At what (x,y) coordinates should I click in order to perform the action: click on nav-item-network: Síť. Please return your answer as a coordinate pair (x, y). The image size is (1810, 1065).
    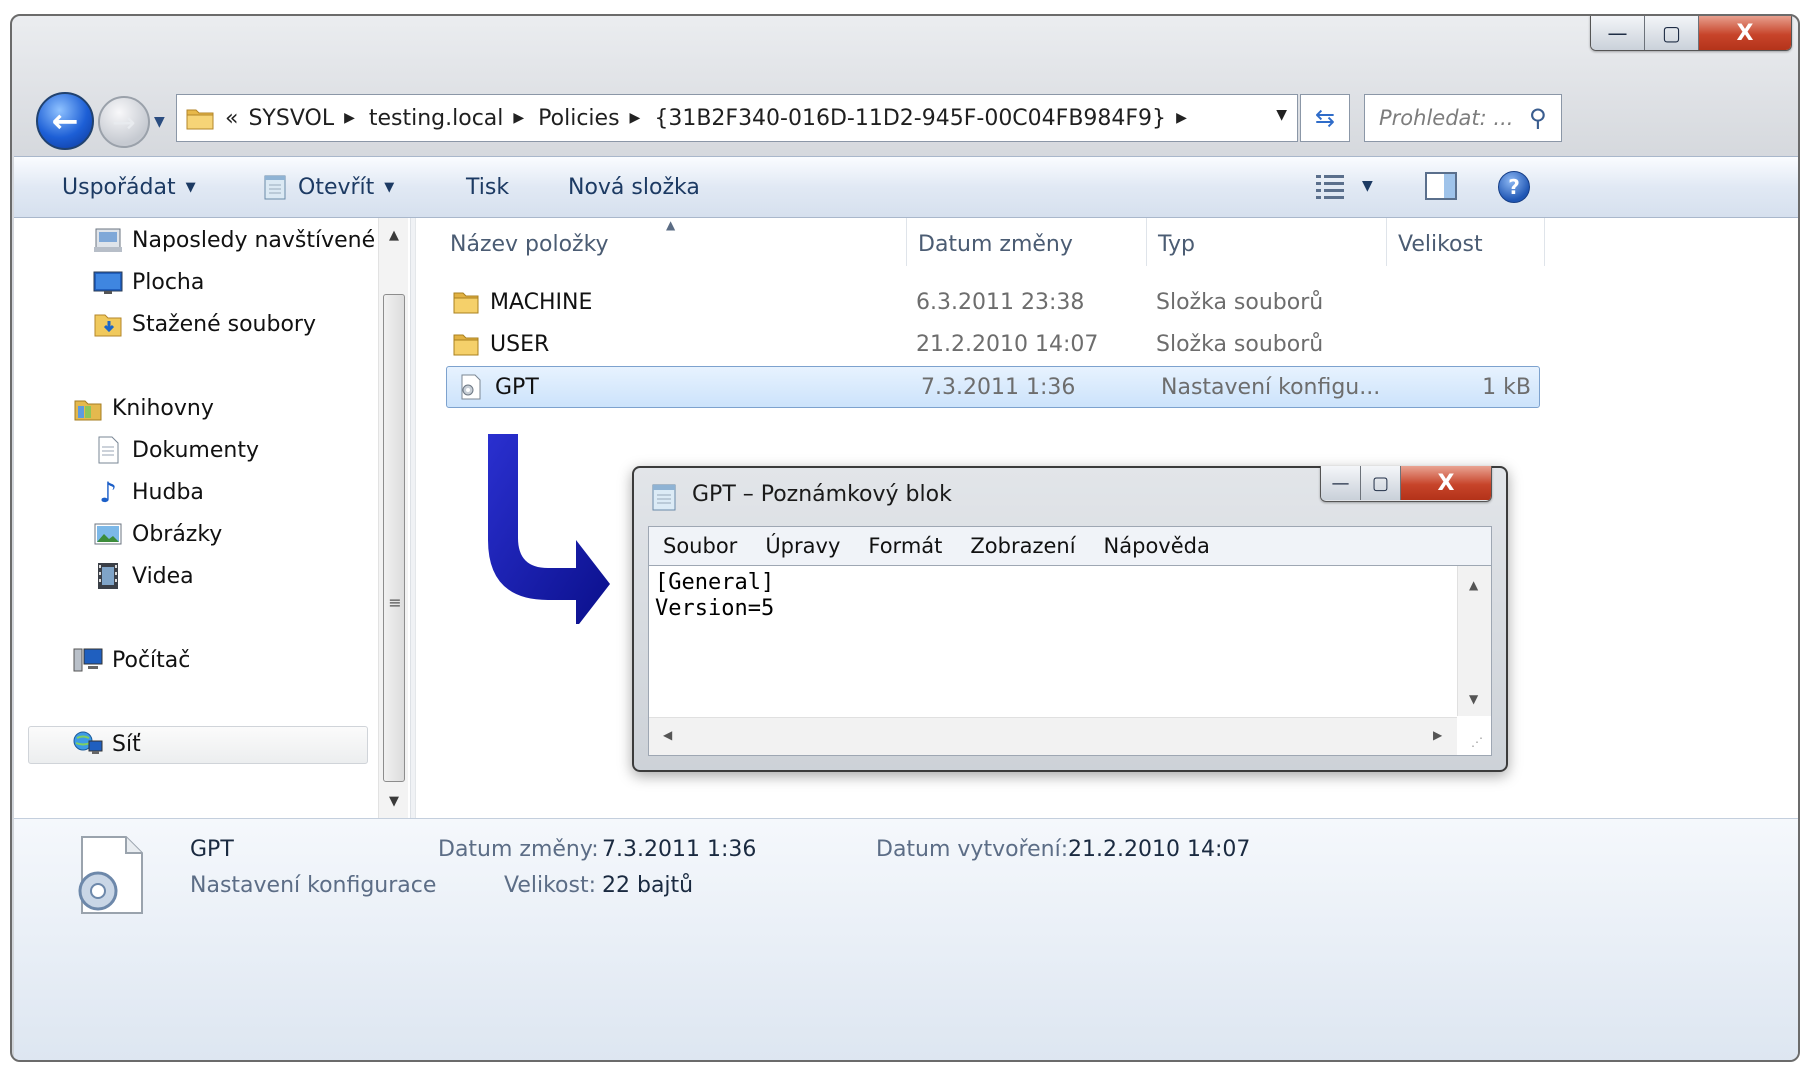
    Looking at the image, I should click on (106, 744).